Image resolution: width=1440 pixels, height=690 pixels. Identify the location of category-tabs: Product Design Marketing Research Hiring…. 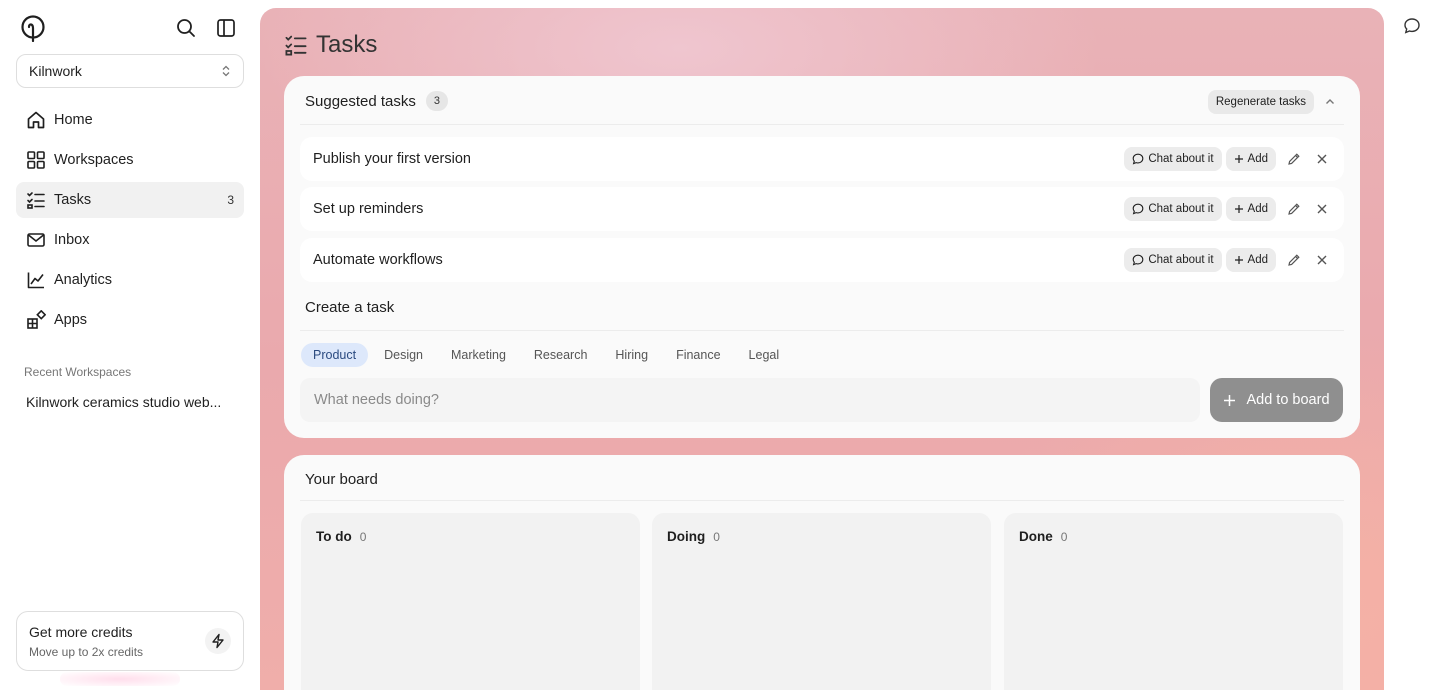
(548, 355).